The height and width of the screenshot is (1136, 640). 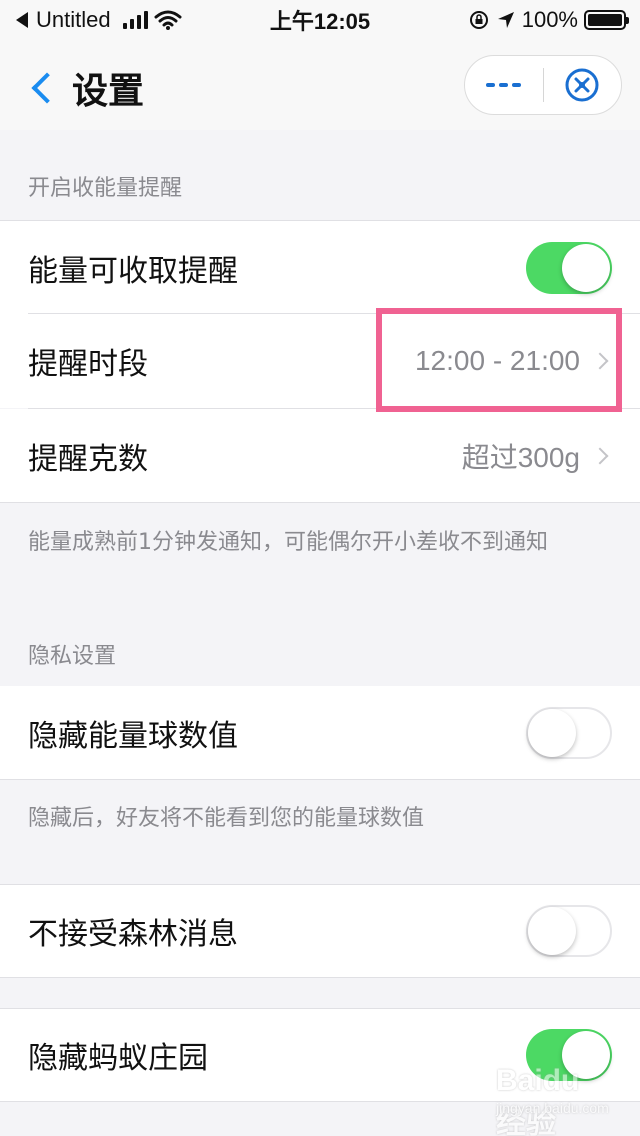 I want to click on status-right: 100%, so click(x=548, y=20).